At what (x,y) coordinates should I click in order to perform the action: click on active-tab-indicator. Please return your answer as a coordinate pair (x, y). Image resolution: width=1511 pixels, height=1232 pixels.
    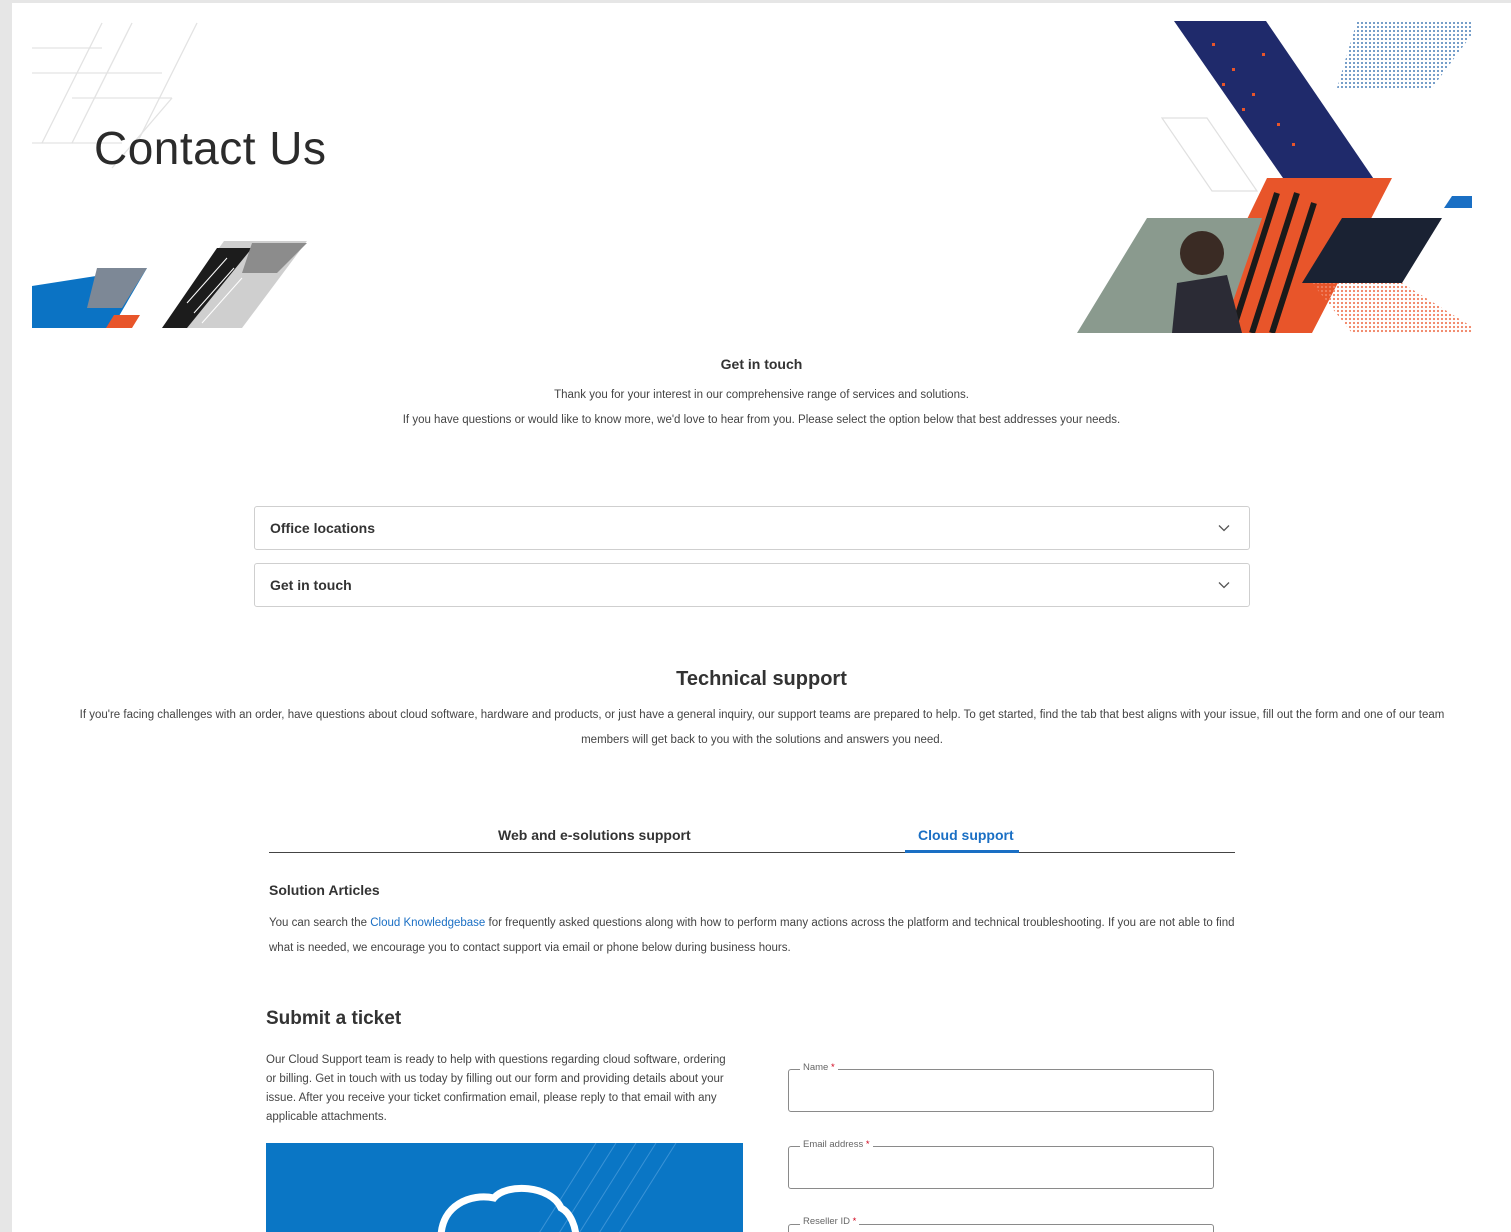
    Looking at the image, I should click on (962, 851).